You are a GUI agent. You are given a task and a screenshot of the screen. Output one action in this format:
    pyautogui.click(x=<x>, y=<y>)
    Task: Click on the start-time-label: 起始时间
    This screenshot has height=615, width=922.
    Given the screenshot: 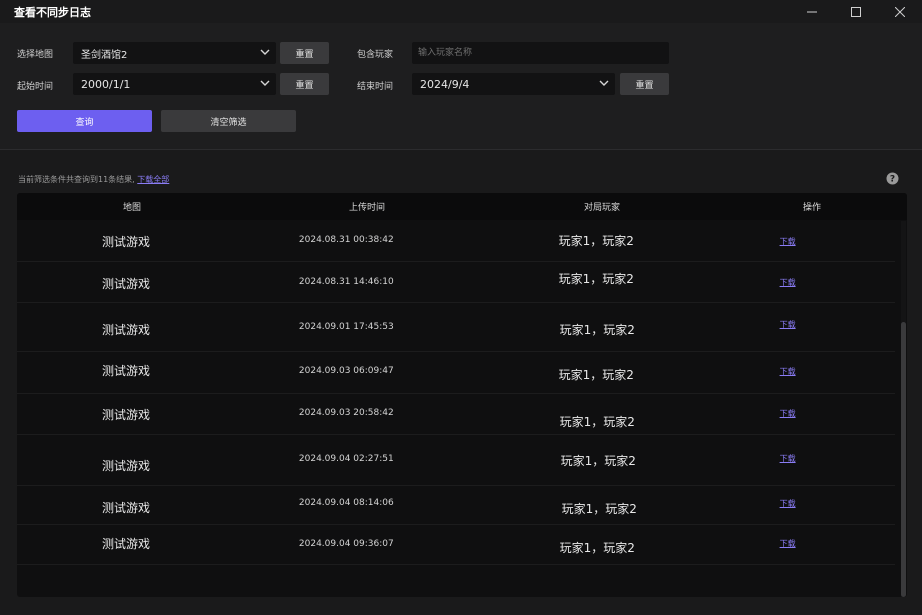 What is the action you would take?
    pyautogui.click(x=35, y=87)
    